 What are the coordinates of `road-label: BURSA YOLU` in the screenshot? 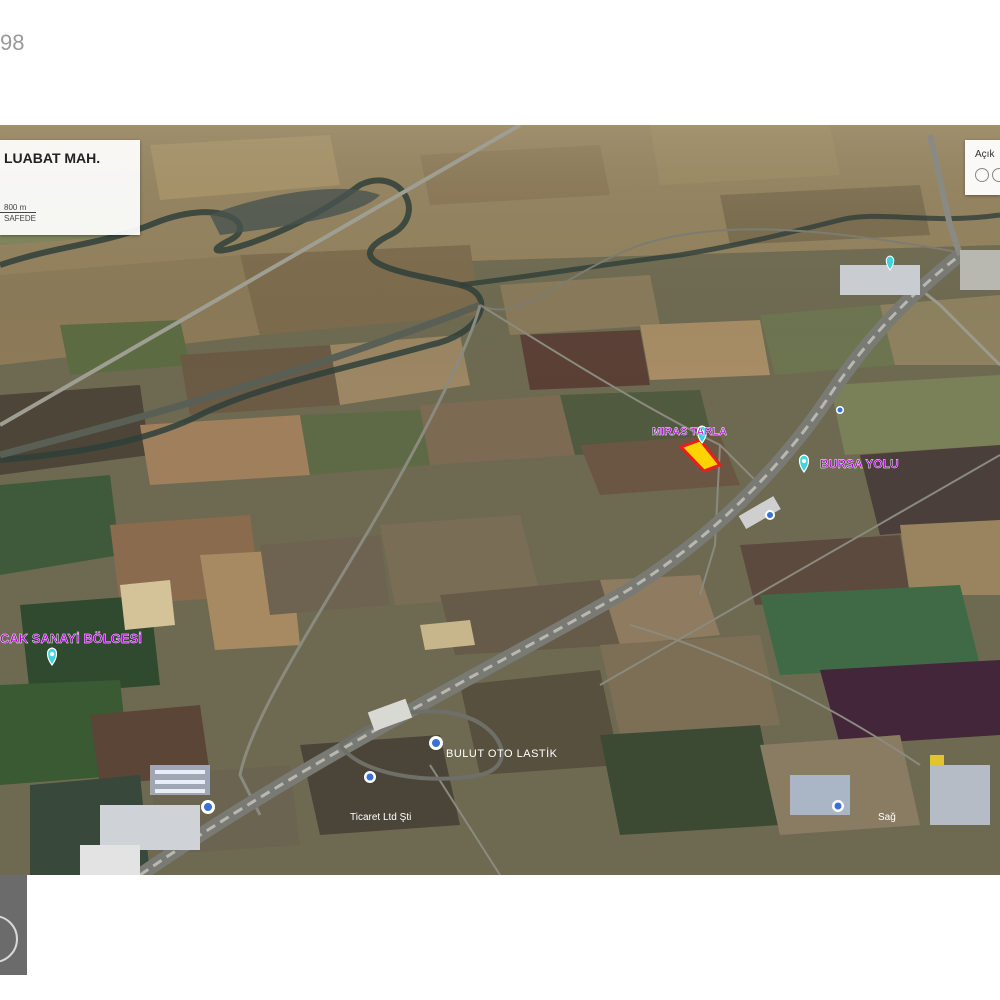 It's located at (859, 464).